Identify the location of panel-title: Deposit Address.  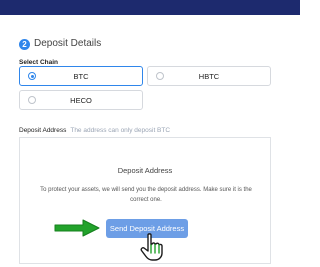
(145, 170).